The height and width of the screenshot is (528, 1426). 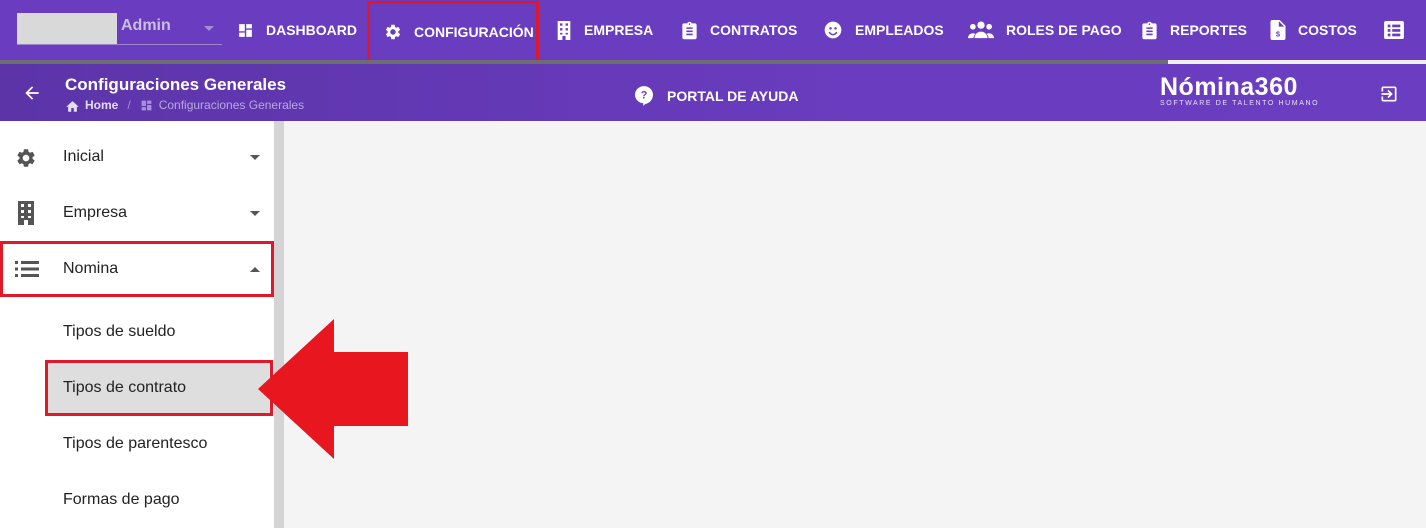 What do you see at coordinates (121, 499) in the screenshot?
I see `sidebar-subitem-label: Formas de pago` at bounding box center [121, 499].